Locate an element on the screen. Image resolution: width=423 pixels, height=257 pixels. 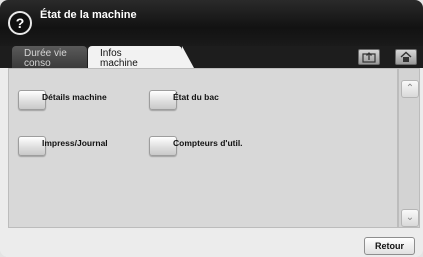
machine-details-label: Détails machine is located at coordinates (74, 97).